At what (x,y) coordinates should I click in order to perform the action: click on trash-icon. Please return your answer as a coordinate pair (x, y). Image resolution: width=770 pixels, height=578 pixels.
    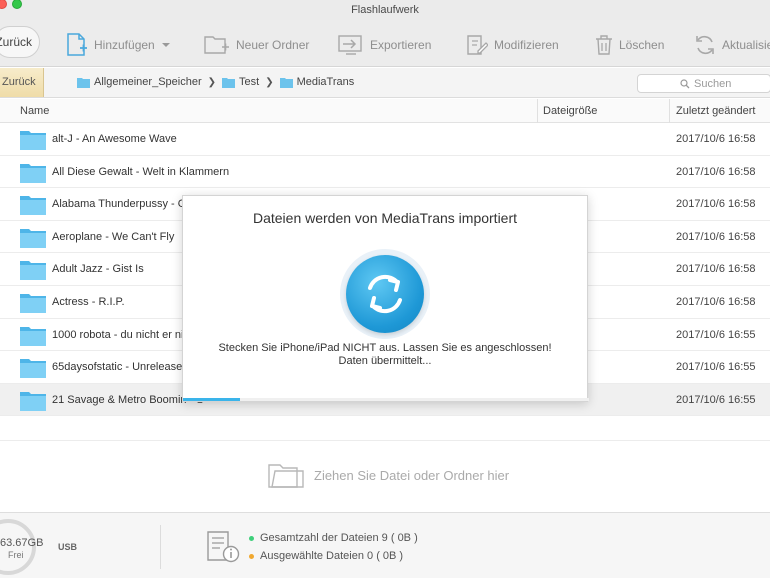
    Looking at the image, I should click on (604, 45).